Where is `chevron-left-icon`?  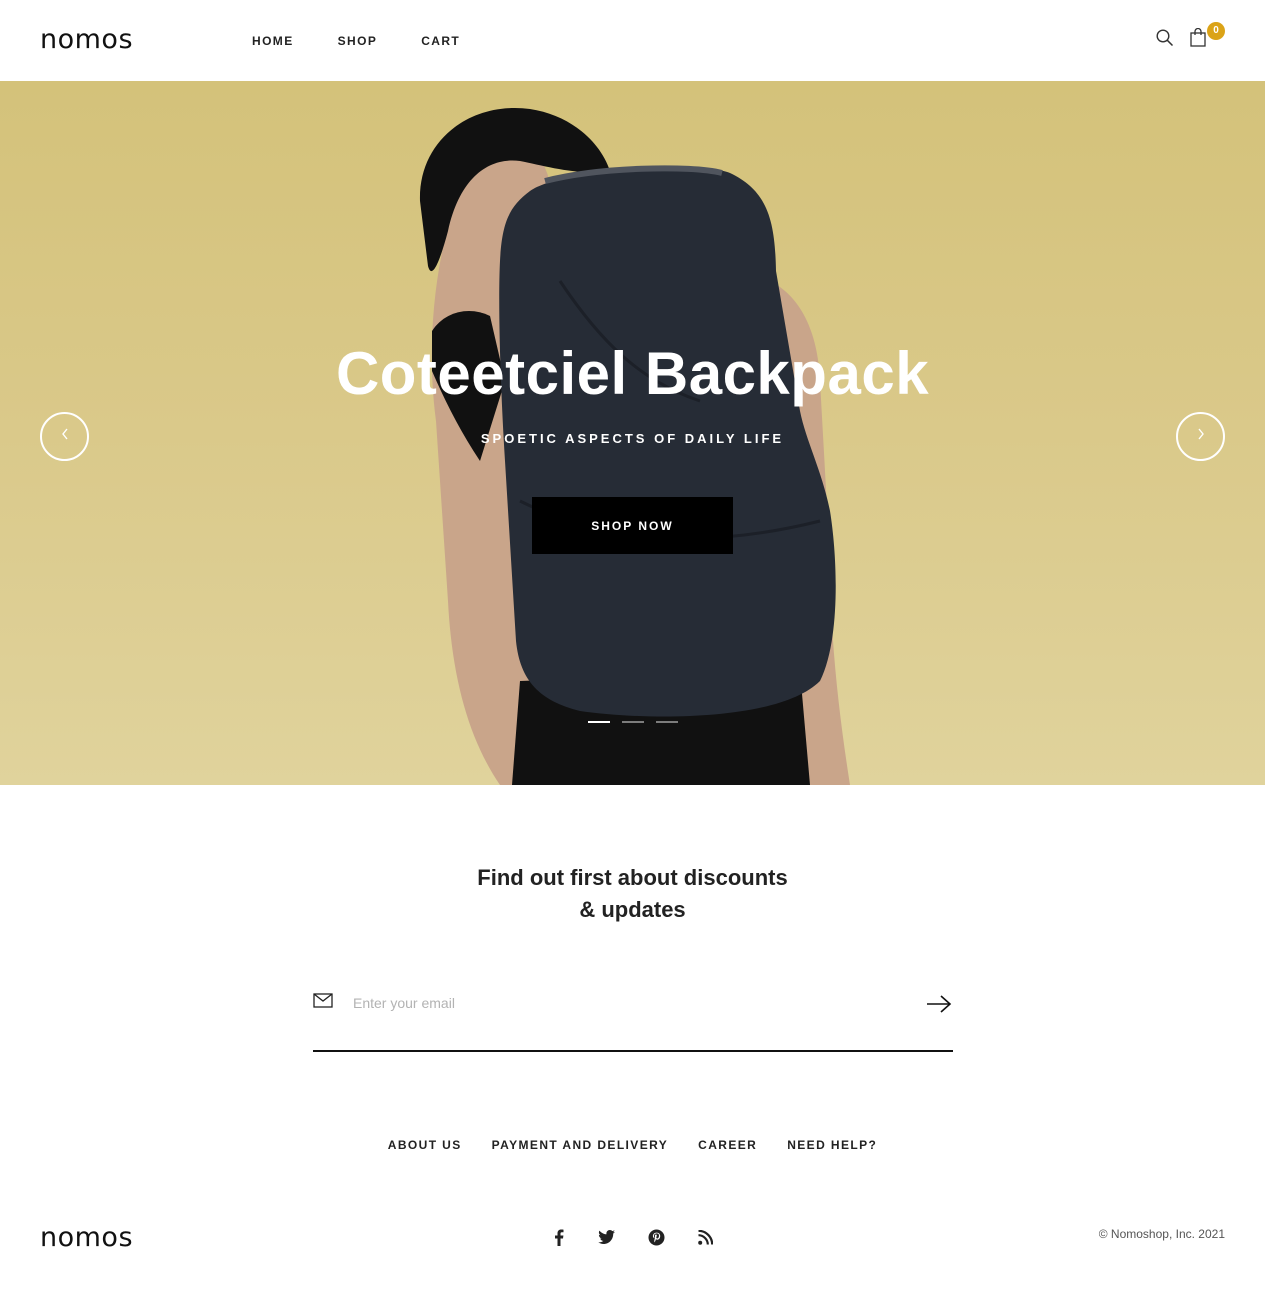
chevron-left-icon is located at coordinates (65, 436).